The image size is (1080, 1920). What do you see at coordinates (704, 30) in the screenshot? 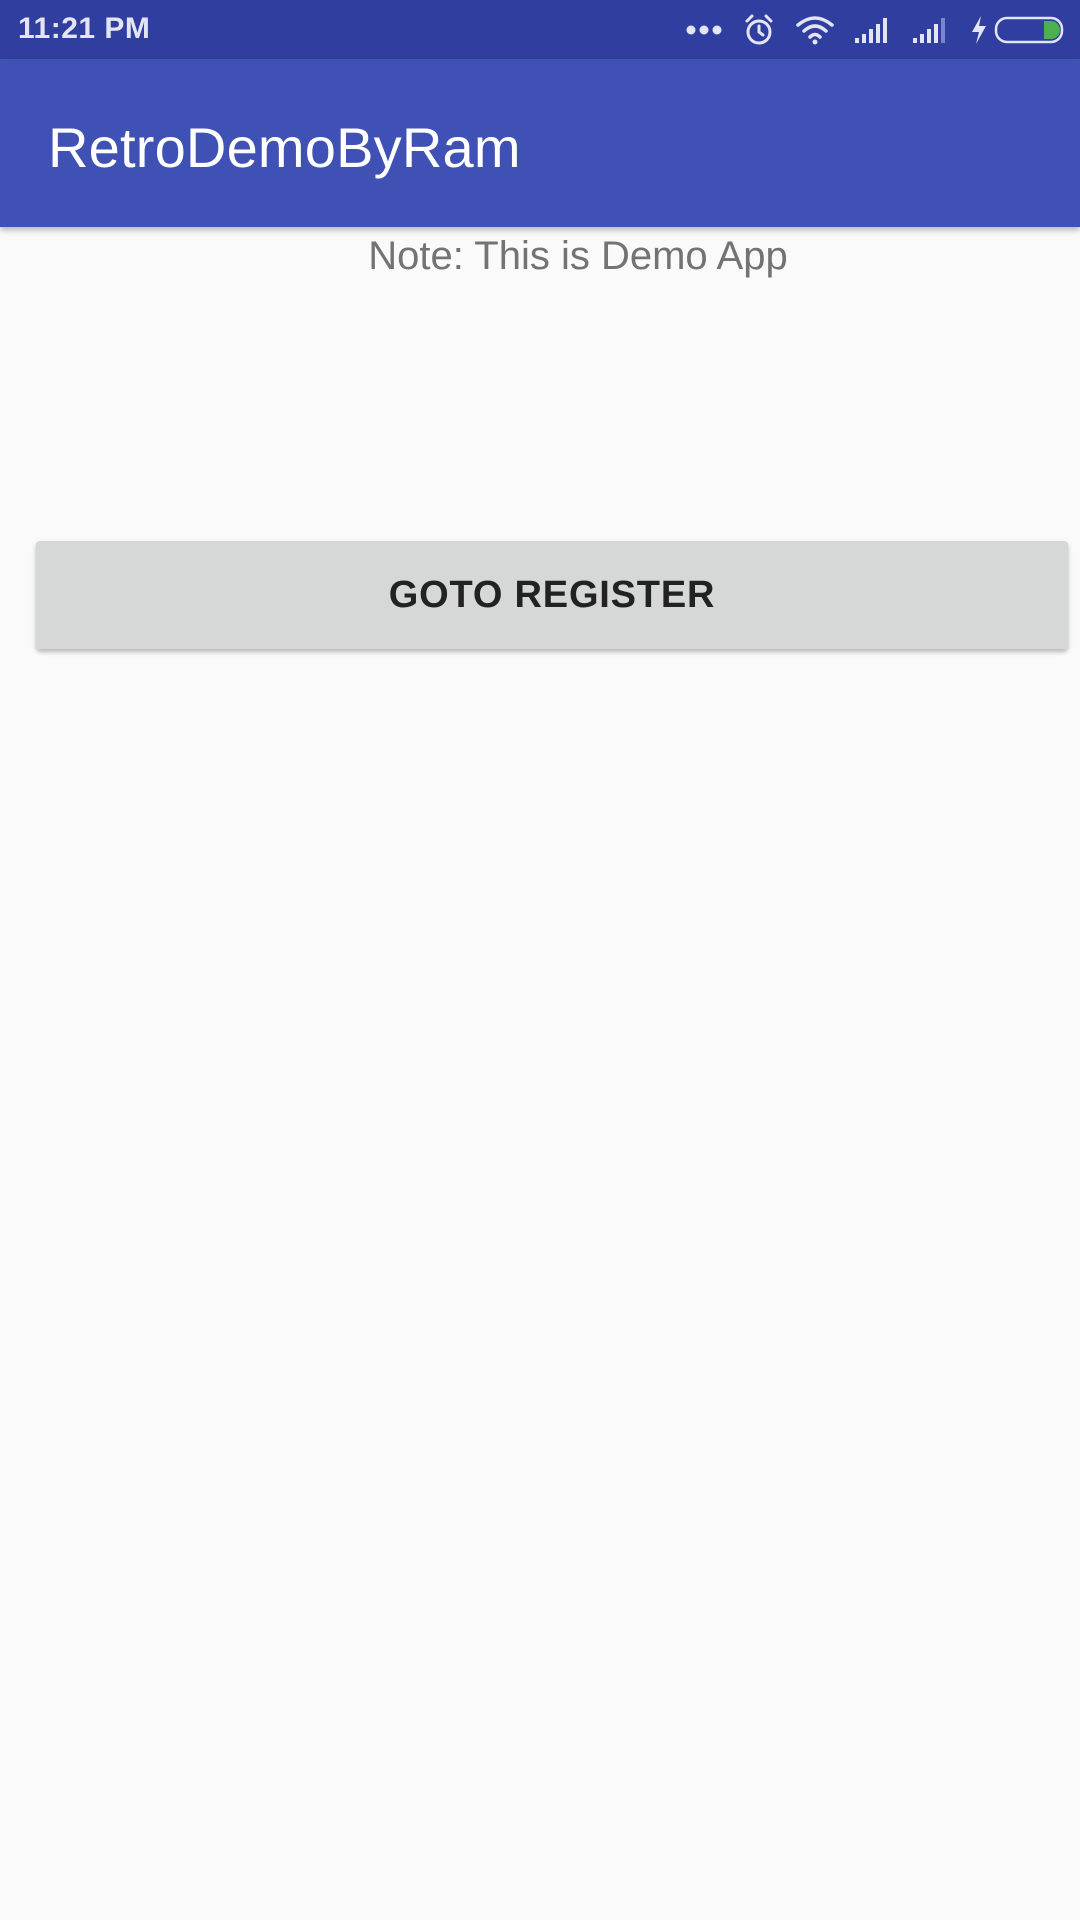
I see `more-dots-icon` at bounding box center [704, 30].